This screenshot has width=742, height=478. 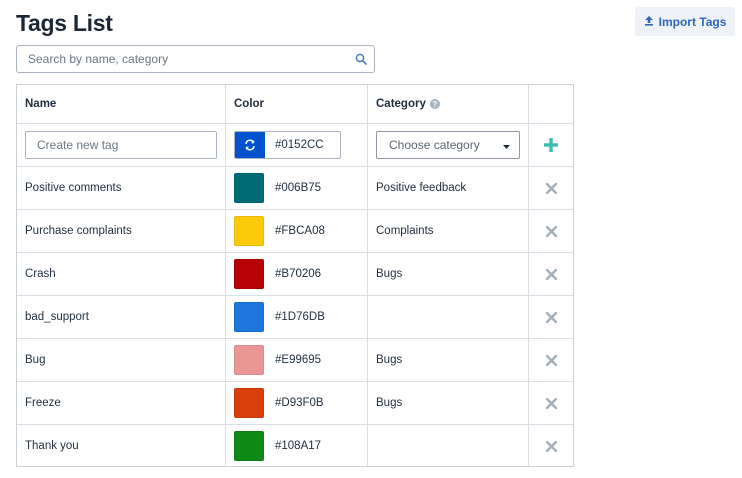 I want to click on tag-color-cell: #E99695, so click(x=297, y=360).